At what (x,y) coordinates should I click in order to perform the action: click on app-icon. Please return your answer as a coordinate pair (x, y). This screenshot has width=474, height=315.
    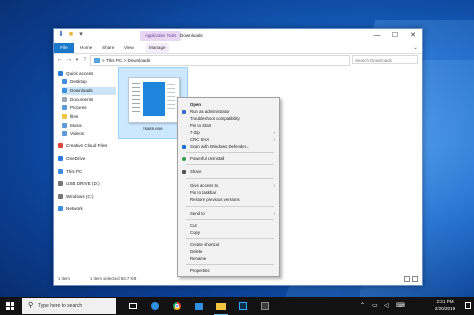
    Looking at the image, I should click on (265, 306).